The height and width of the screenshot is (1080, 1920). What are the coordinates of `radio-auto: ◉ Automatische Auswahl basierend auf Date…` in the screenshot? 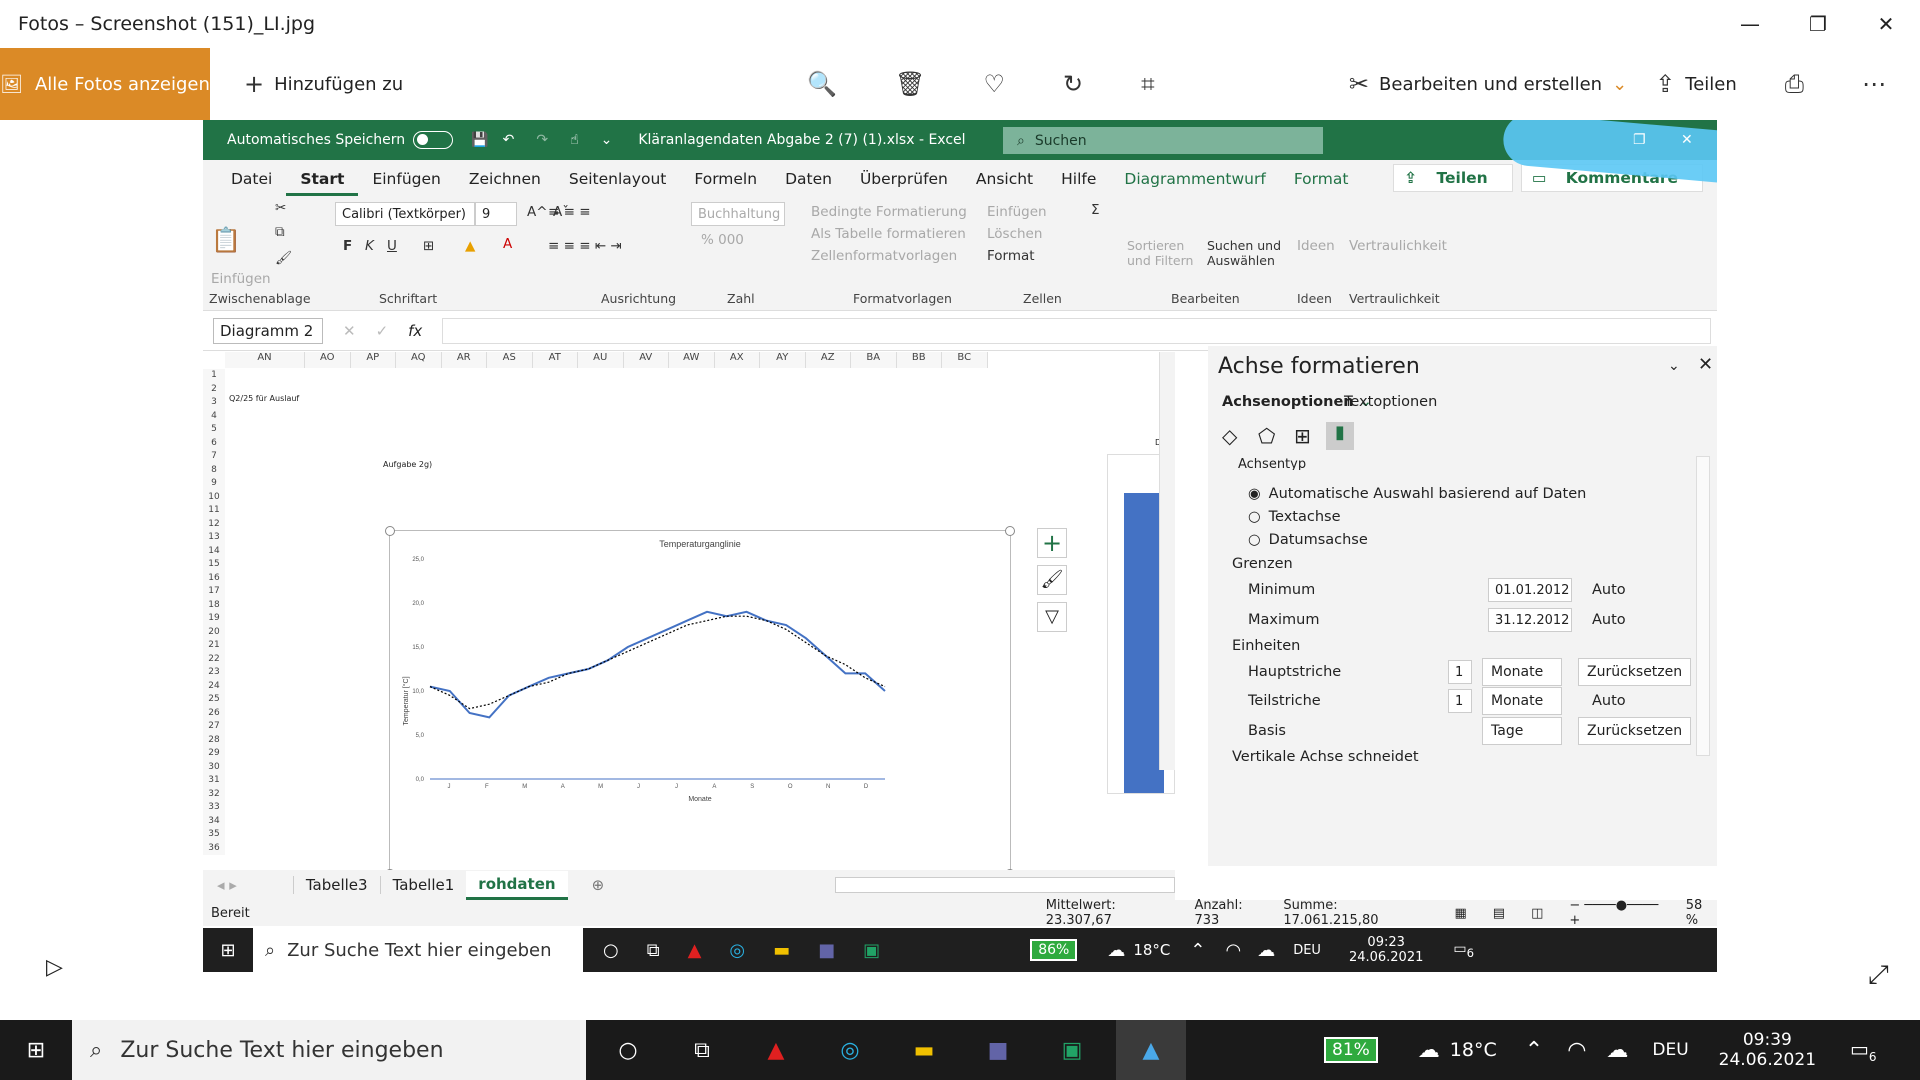 It's located at (1417, 494).